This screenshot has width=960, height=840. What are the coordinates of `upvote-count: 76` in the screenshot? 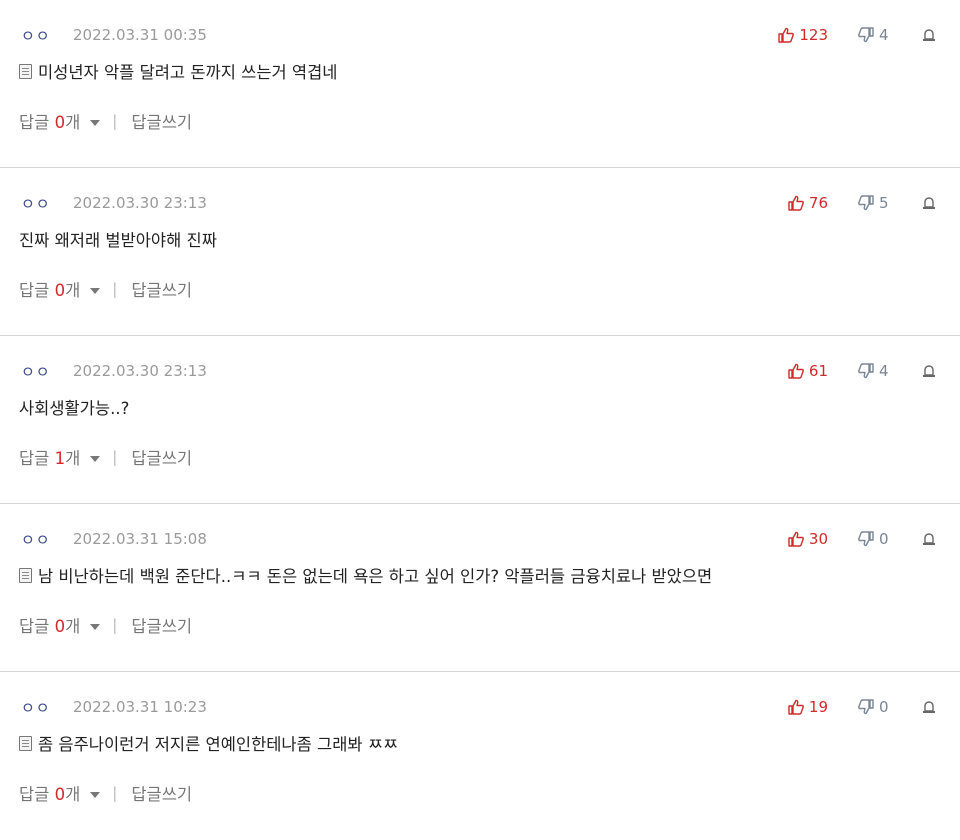 It's located at (818, 203).